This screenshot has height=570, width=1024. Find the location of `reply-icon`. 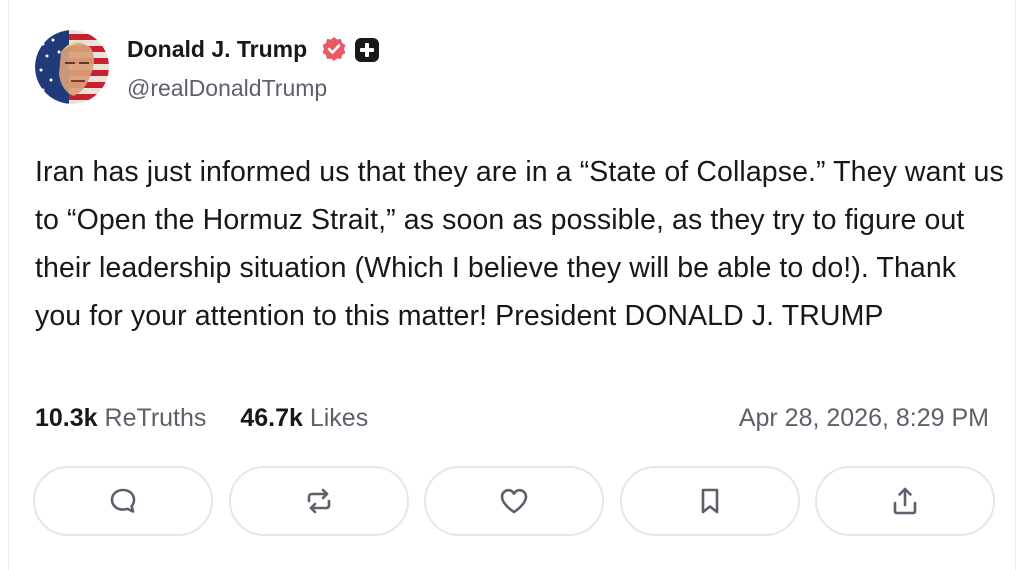

reply-icon is located at coordinates (123, 500).